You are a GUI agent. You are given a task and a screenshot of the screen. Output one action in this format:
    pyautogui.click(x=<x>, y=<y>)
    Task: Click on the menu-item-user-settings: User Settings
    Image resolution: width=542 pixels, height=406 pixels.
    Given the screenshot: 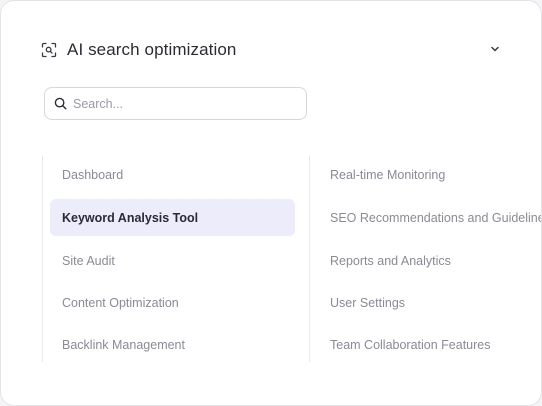 What is the action you would take?
    pyautogui.click(x=429, y=302)
    